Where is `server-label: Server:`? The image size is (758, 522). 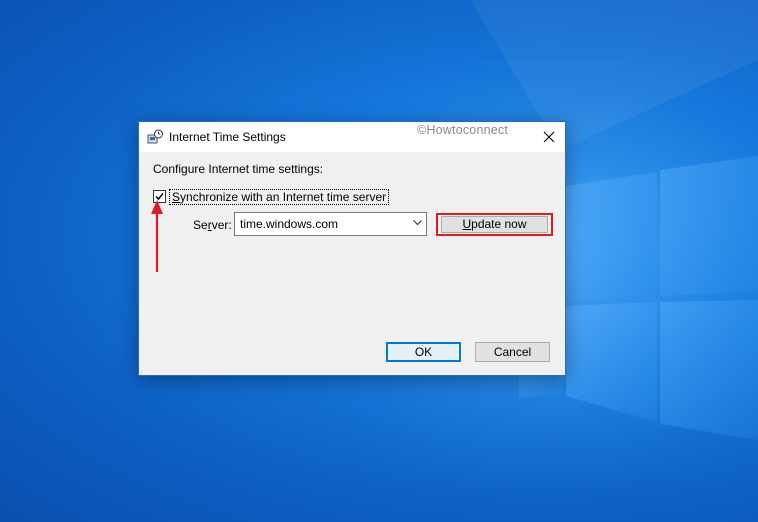 server-label: Server: is located at coordinates (212, 225).